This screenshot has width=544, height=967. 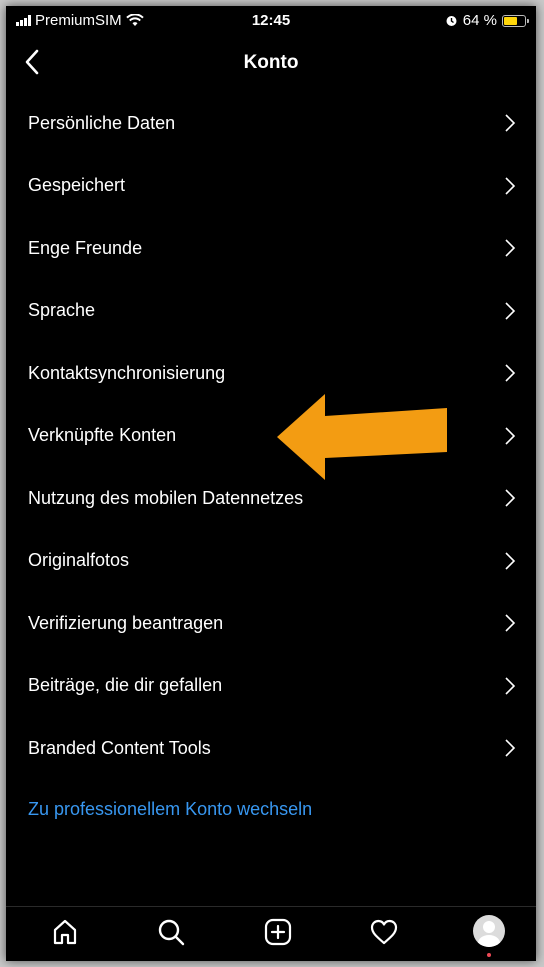 I want to click on menu-item-saved: Gespeichert, so click(x=271, y=186).